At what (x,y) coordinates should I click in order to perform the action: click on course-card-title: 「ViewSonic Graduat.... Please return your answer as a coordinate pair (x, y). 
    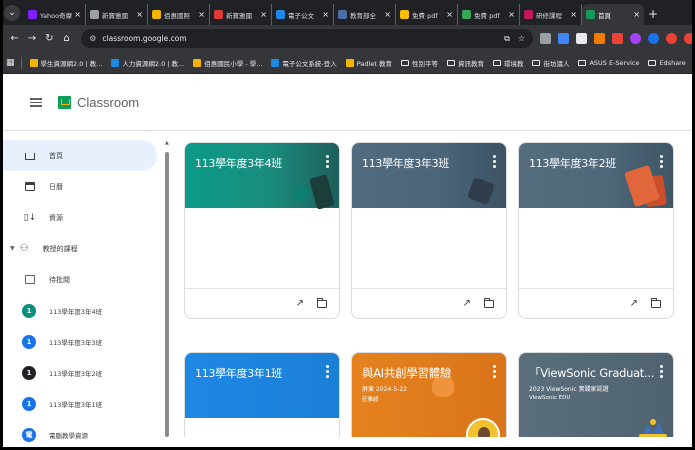
    Looking at the image, I should click on (601, 373).